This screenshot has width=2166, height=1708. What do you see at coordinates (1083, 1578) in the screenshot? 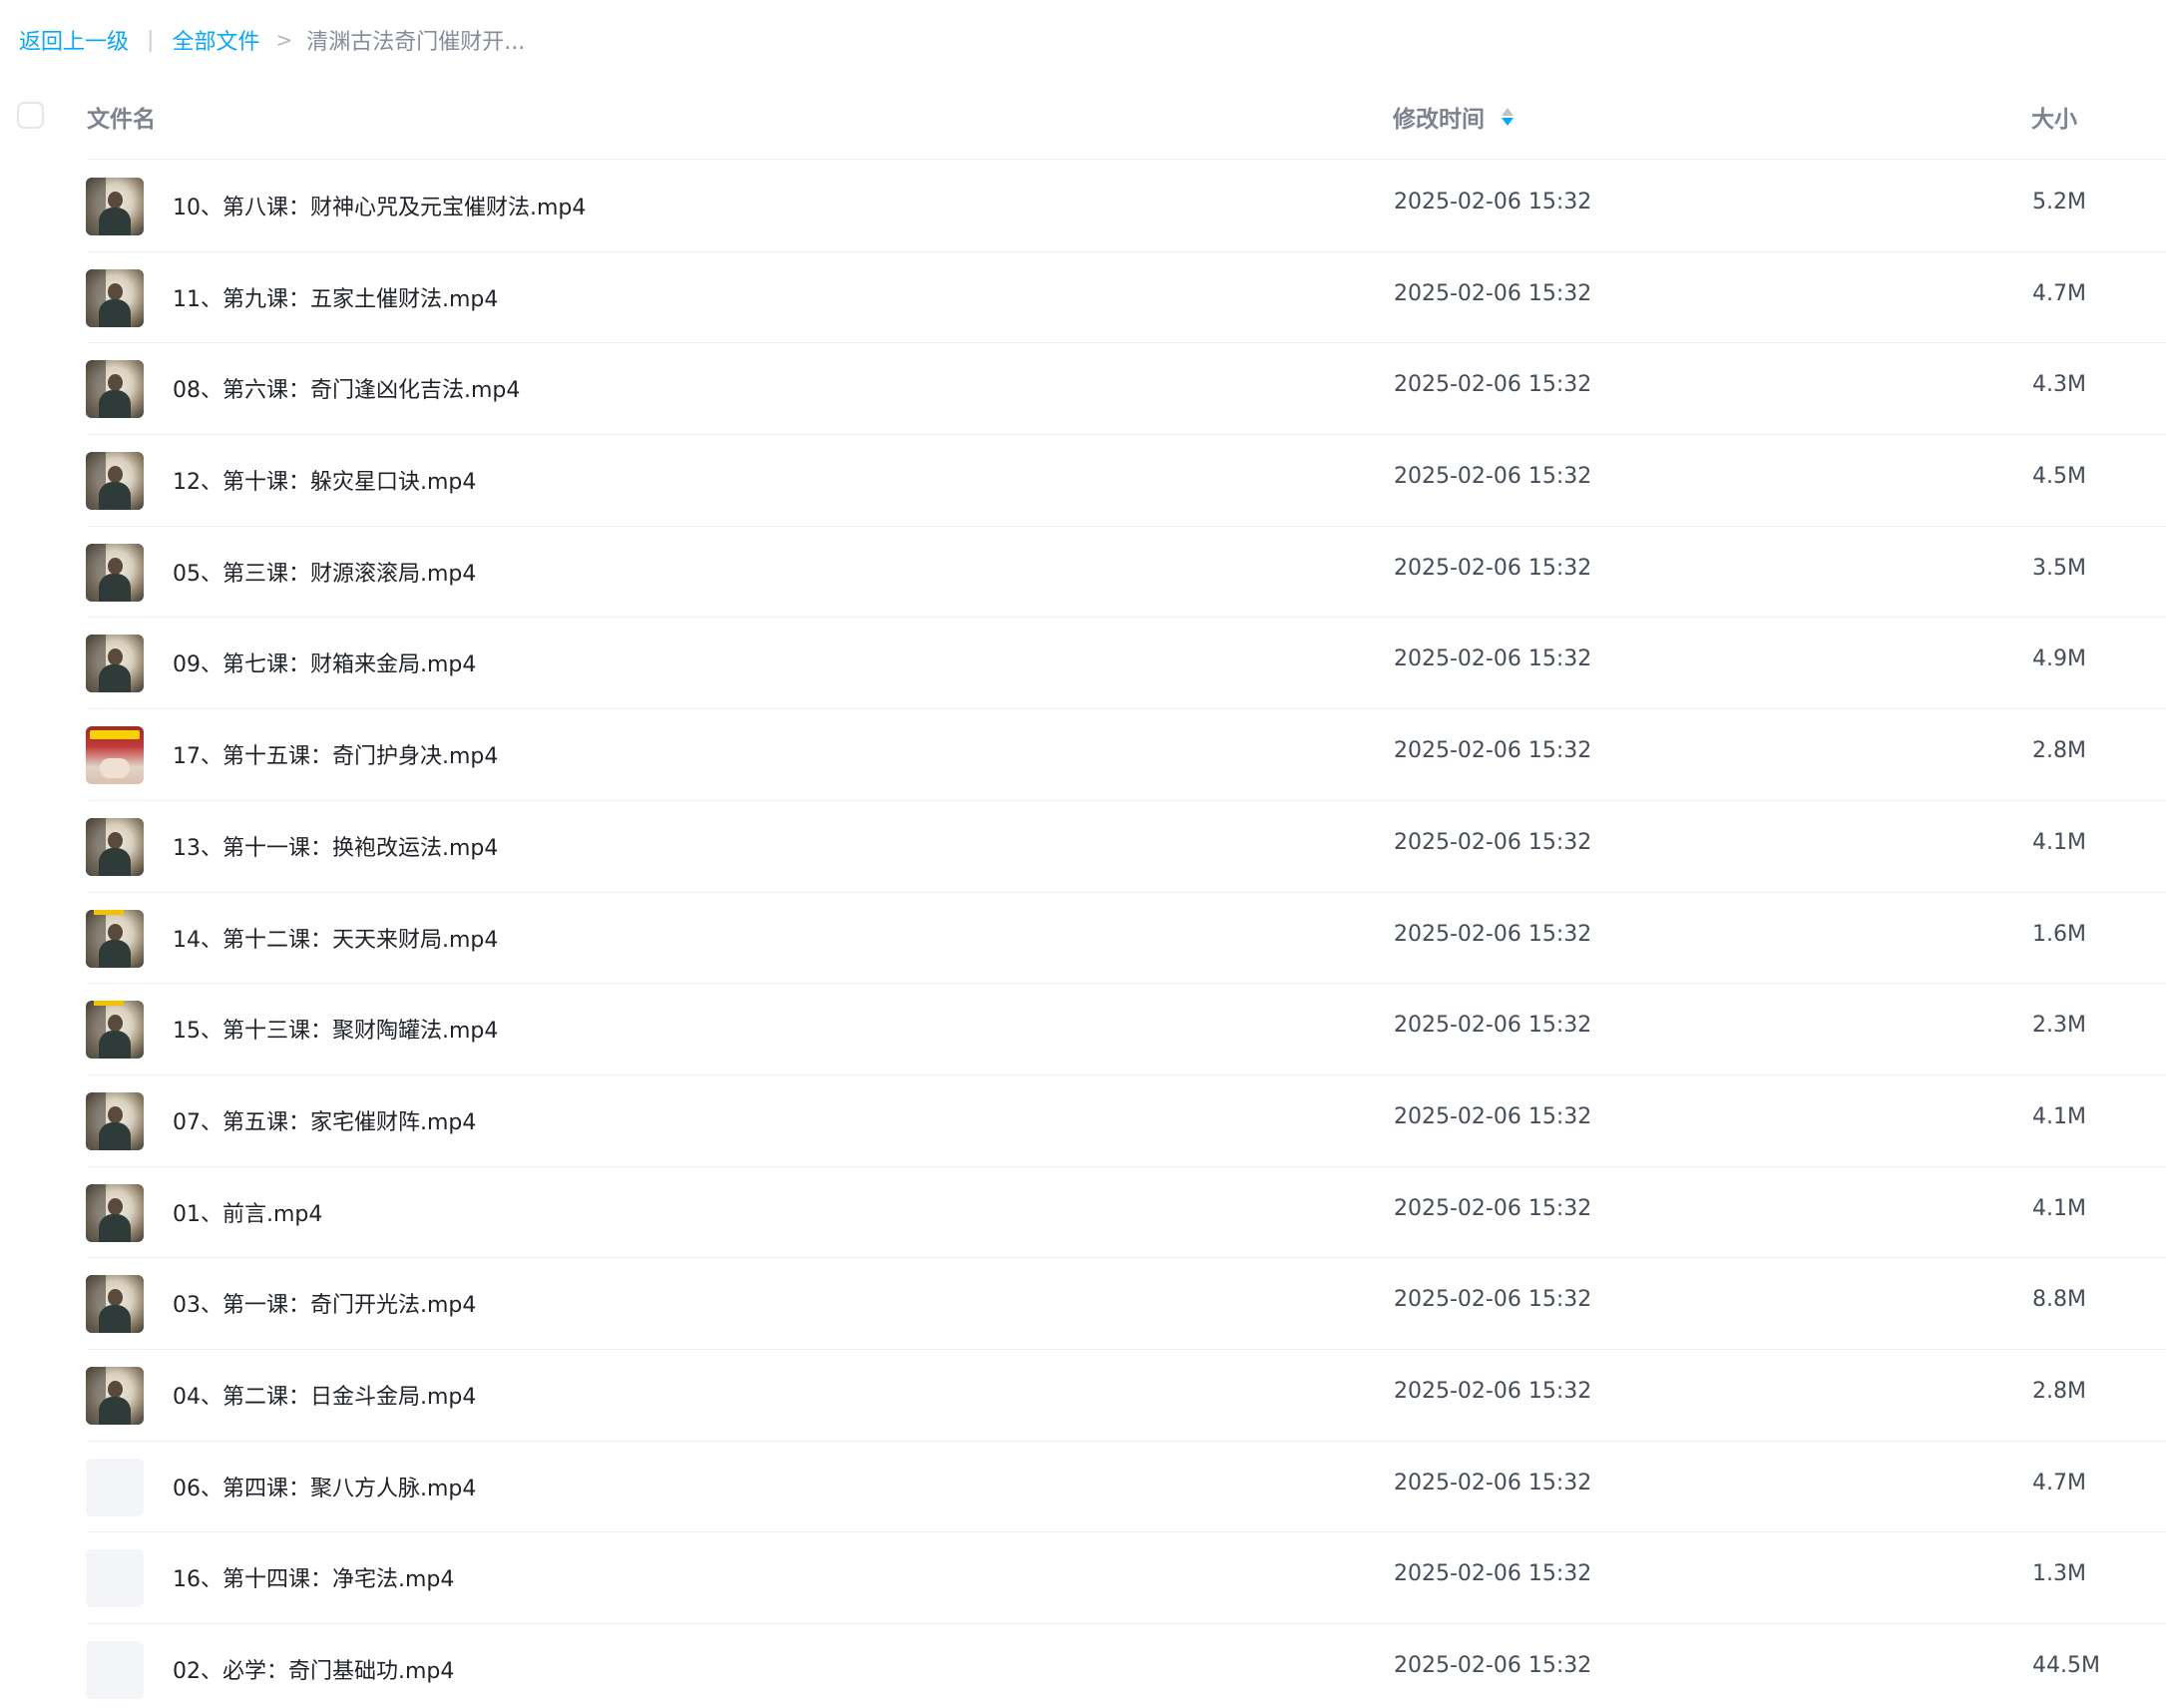
I see `file-row: 16、第十四课：净宅法.mp4 2025-02-06 15:32 1.3M` at bounding box center [1083, 1578].